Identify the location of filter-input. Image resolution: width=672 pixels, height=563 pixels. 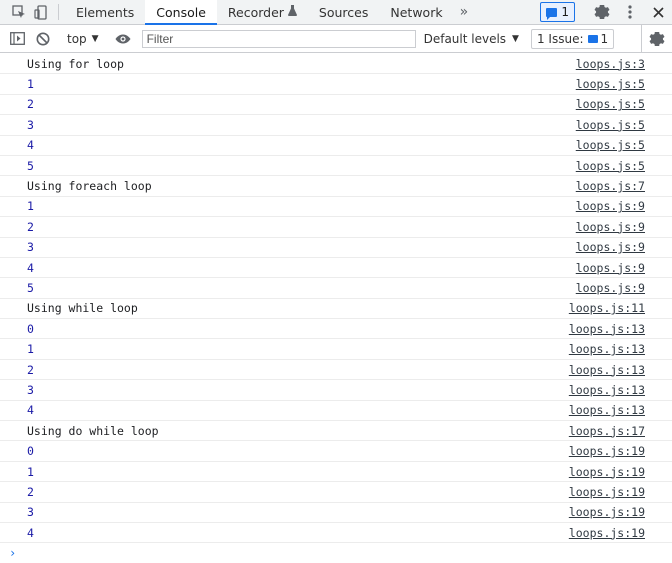
(278, 38).